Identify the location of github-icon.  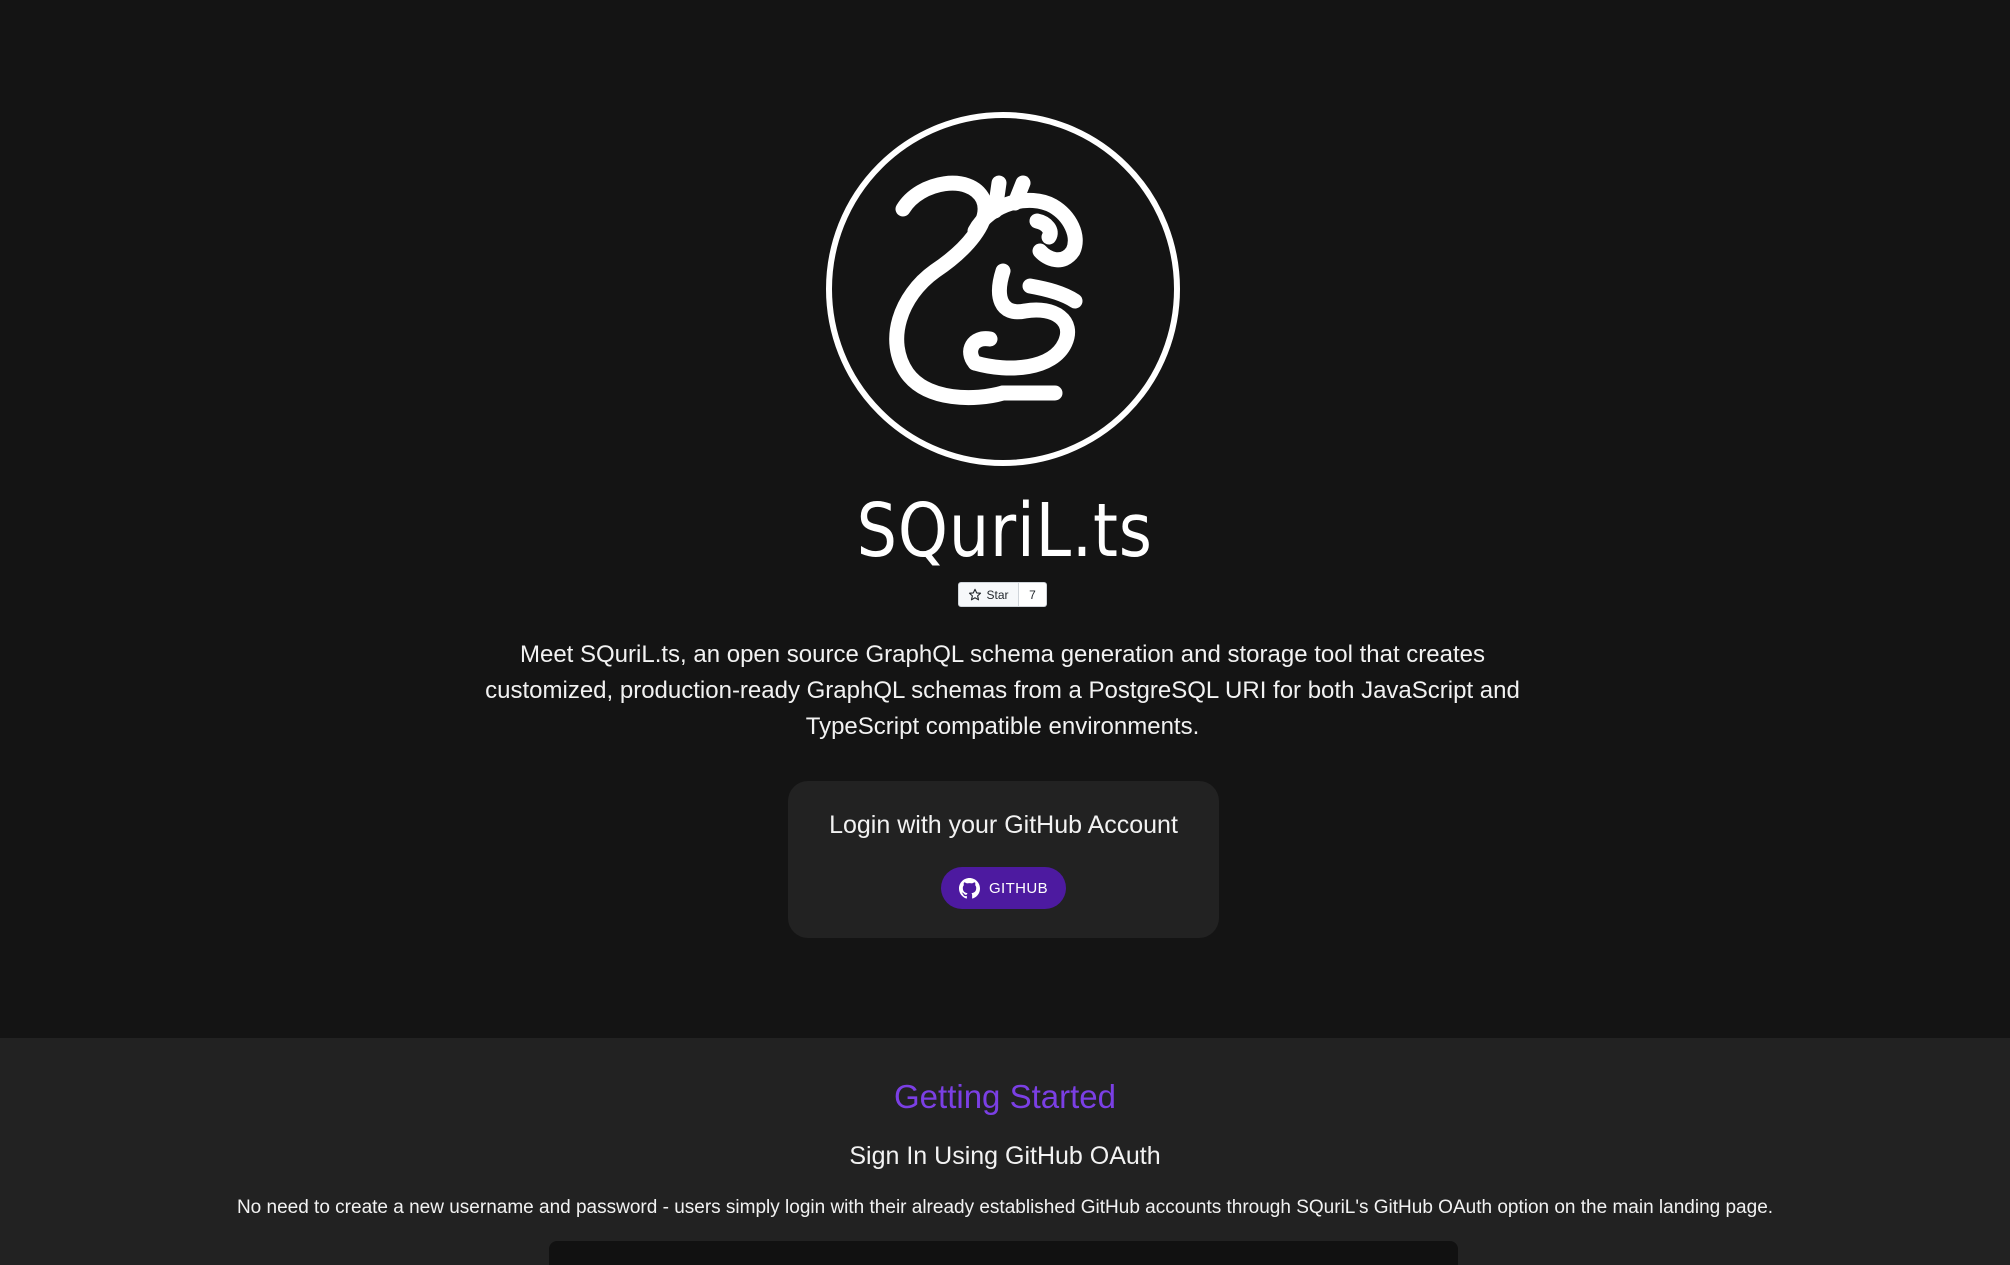
(969, 887).